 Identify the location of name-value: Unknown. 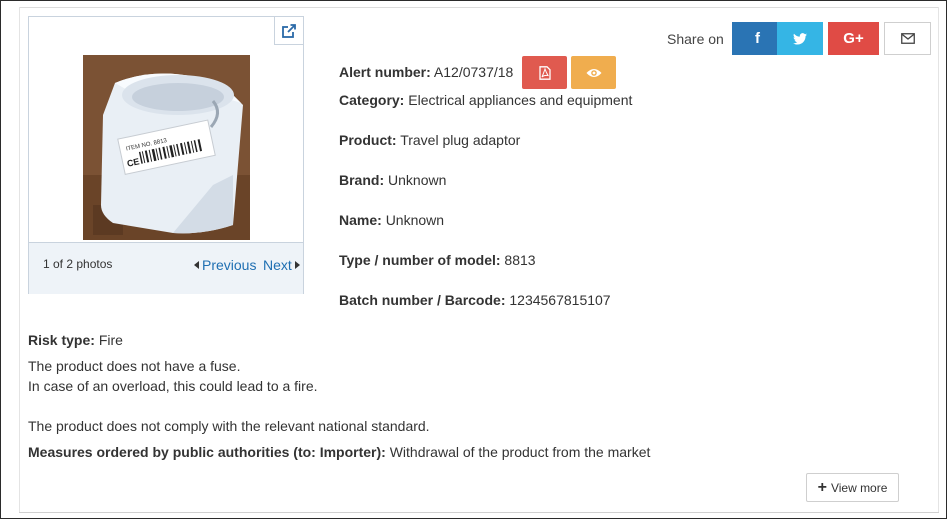
(415, 220).